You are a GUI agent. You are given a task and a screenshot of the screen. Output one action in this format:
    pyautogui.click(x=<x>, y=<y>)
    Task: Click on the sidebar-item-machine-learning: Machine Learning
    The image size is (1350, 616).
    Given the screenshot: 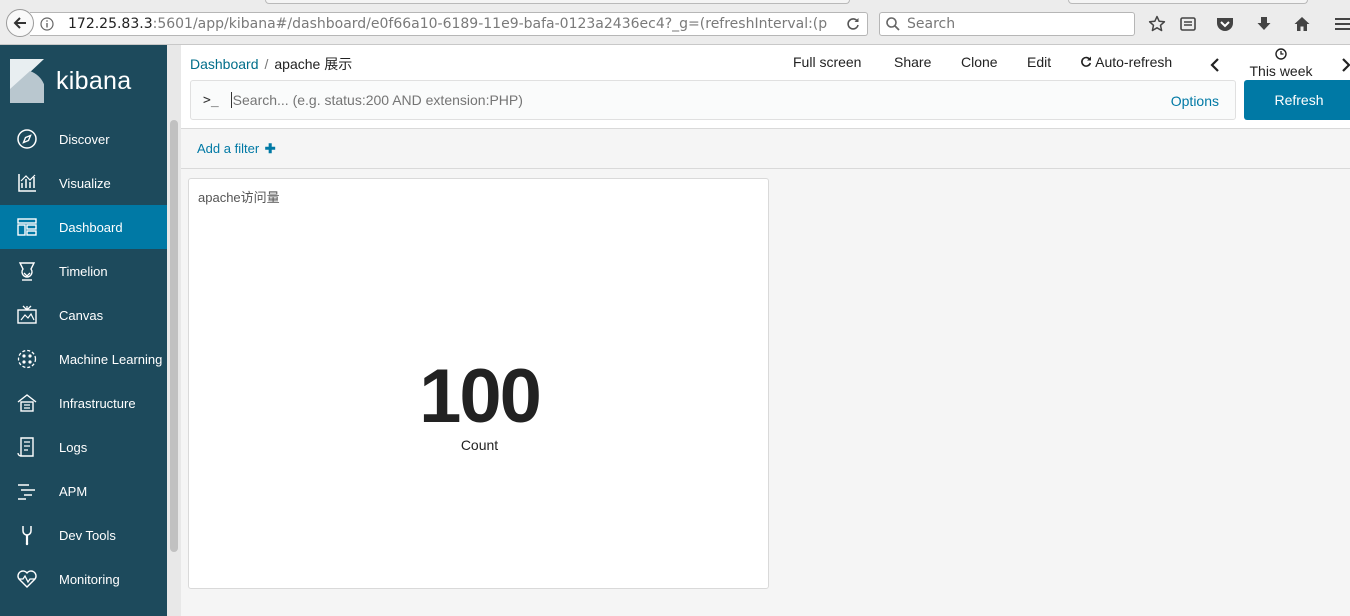 What is the action you would take?
    pyautogui.click(x=83, y=359)
    